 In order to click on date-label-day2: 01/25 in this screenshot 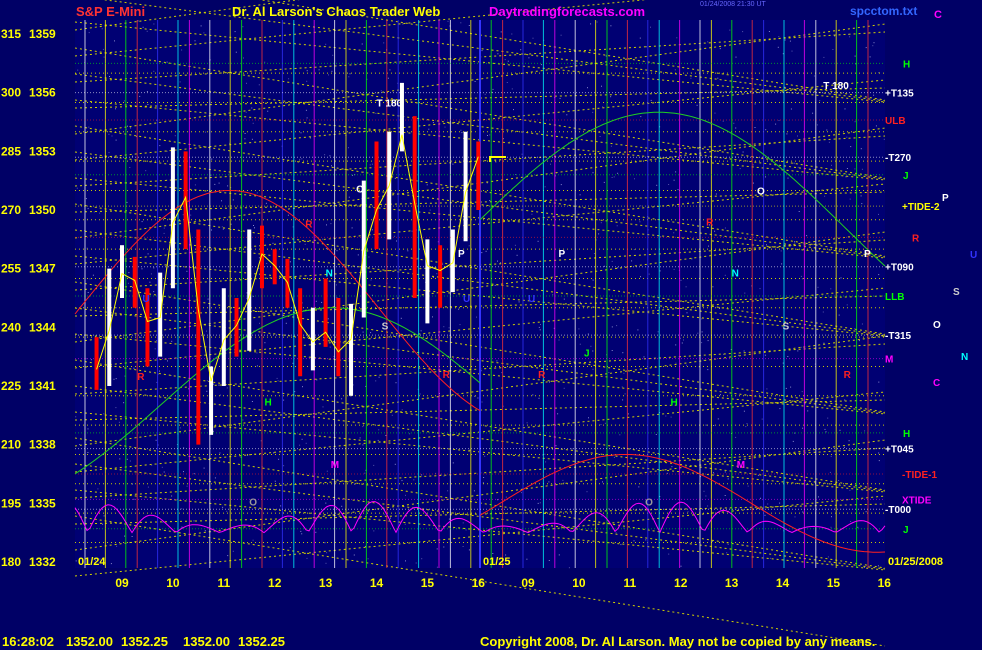, I will do `click(497, 562)`.